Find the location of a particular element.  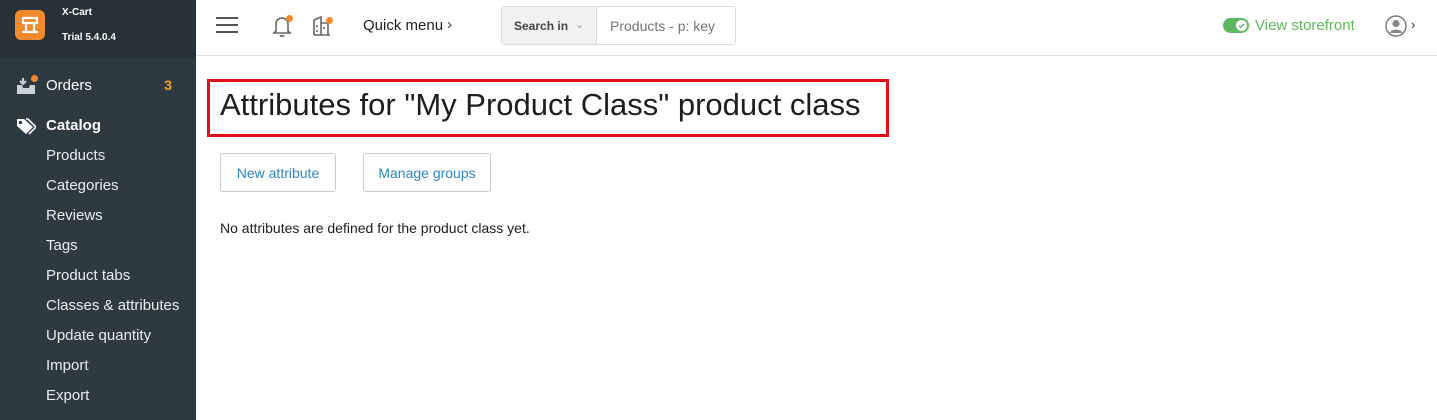

chevron-down-icon: ⌄ is located at coordinates (580, 25).